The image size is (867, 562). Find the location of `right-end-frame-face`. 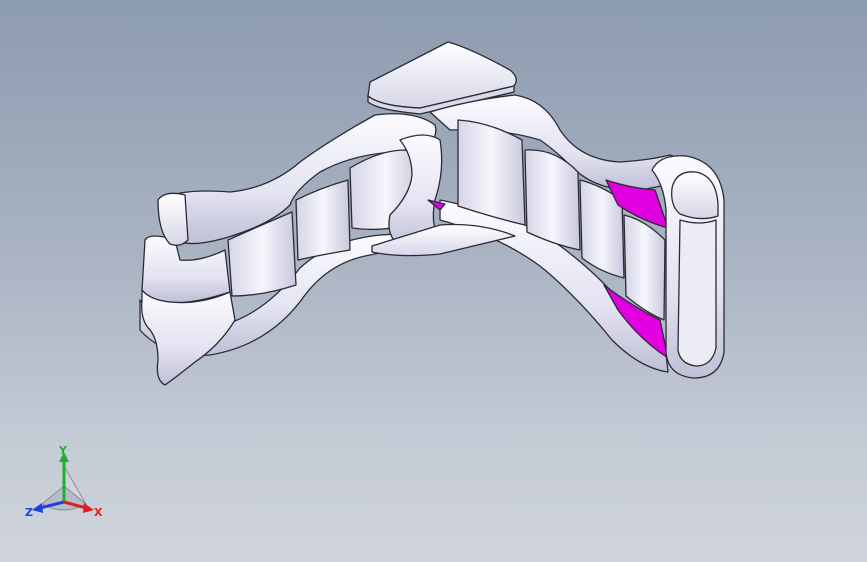

right-end-frame-face is located at coordinates (697, 293).